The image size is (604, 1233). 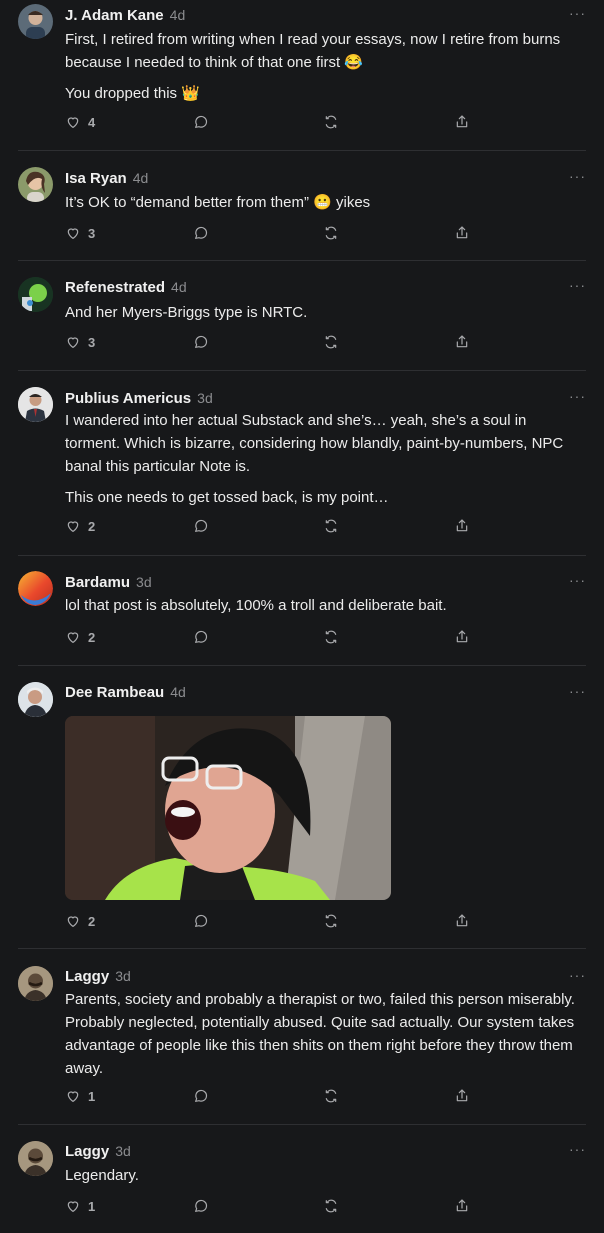 I want to click on comment-header: Publius Americus 3d, so click(x=139, y=398).